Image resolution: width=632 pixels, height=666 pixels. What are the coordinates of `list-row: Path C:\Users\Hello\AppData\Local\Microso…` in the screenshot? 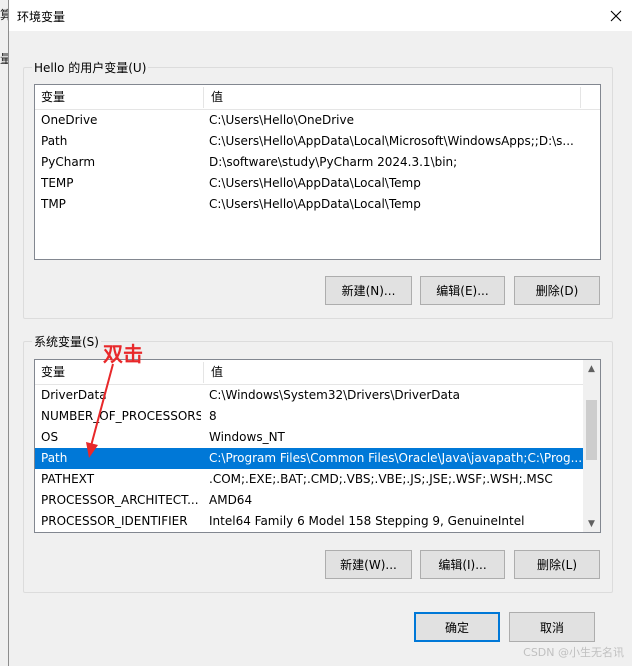 It's located at (317, 141).